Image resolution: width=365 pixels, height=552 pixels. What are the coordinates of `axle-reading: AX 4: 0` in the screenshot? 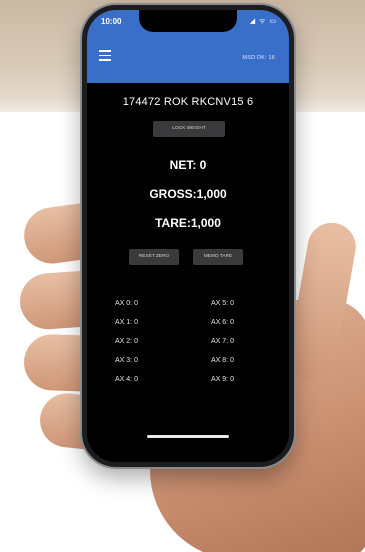 It's located at (126, 379).